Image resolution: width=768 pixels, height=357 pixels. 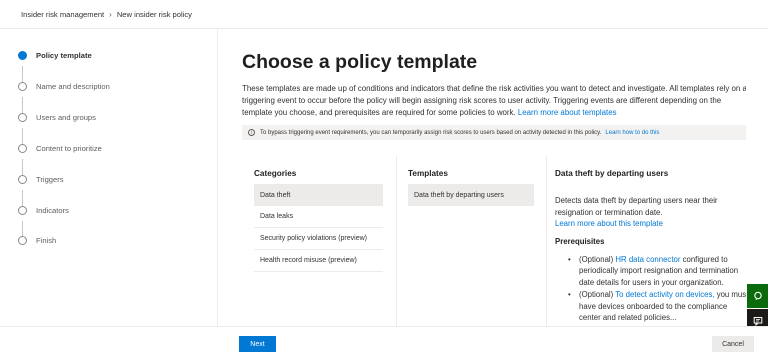 I want to click on breadcrumb-root: Insider risk management, so click(x=62, y=14).